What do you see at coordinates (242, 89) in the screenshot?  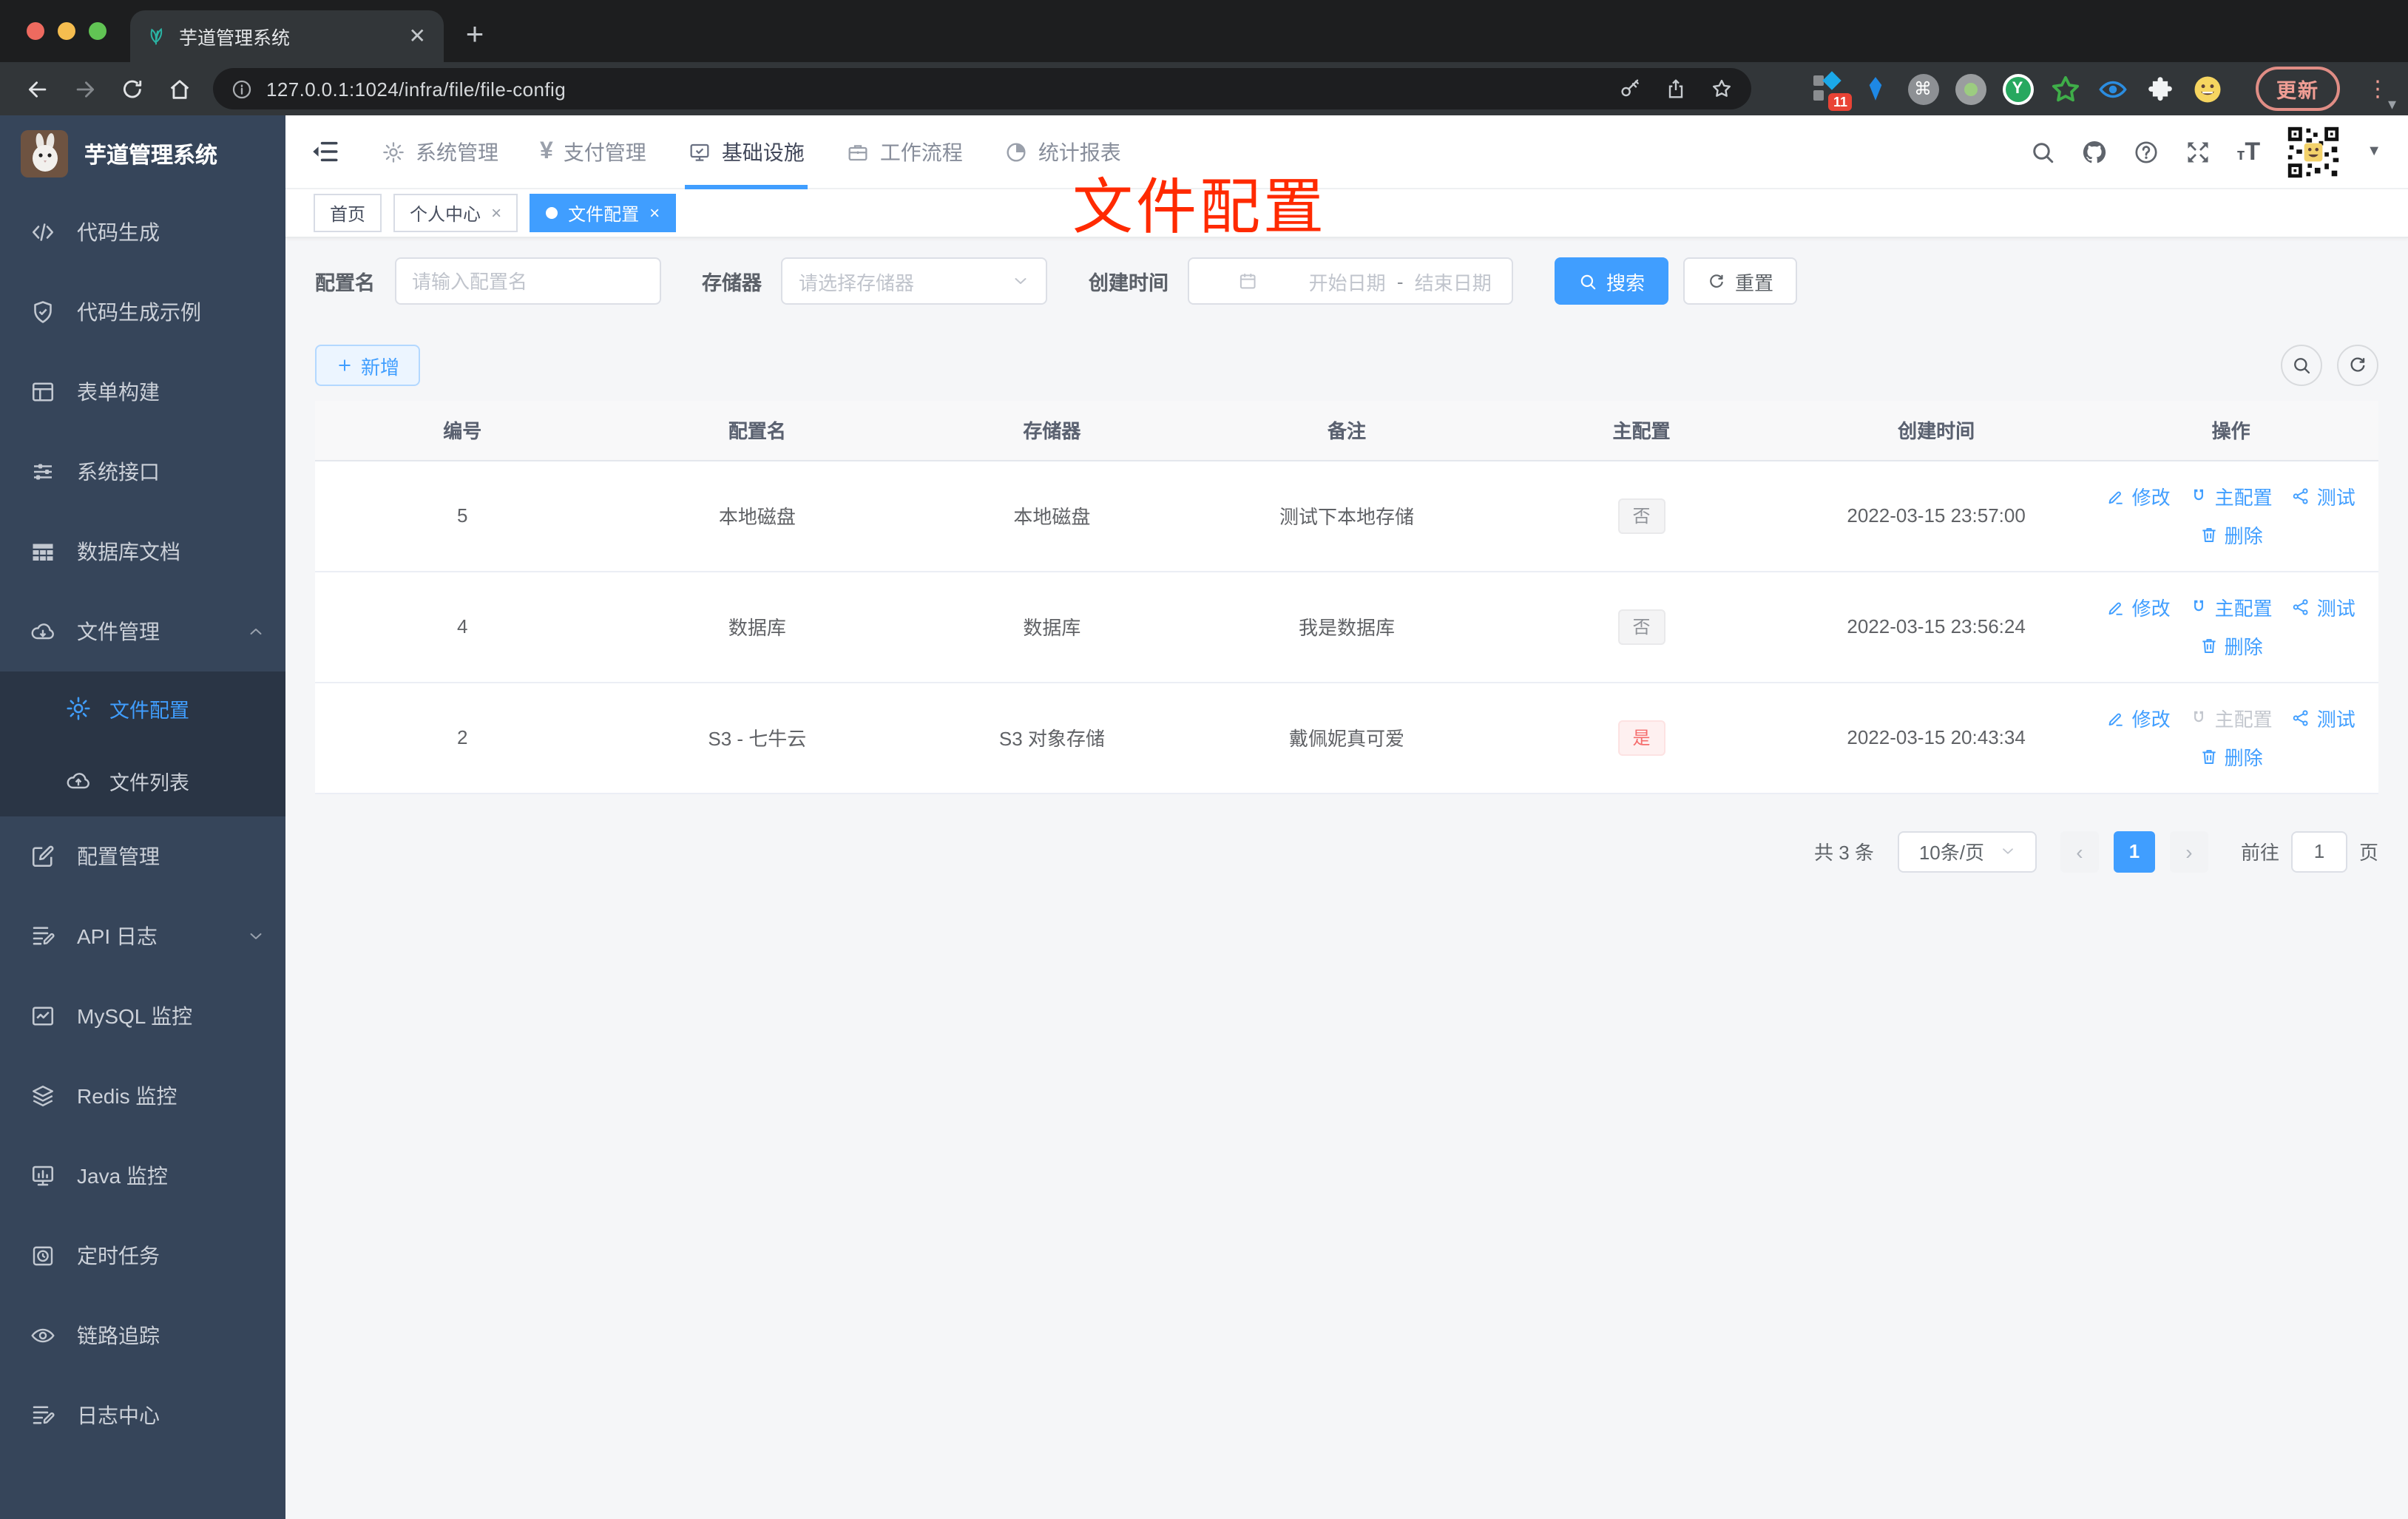 I see `site-info-icon` at bounding box center [242, 89].